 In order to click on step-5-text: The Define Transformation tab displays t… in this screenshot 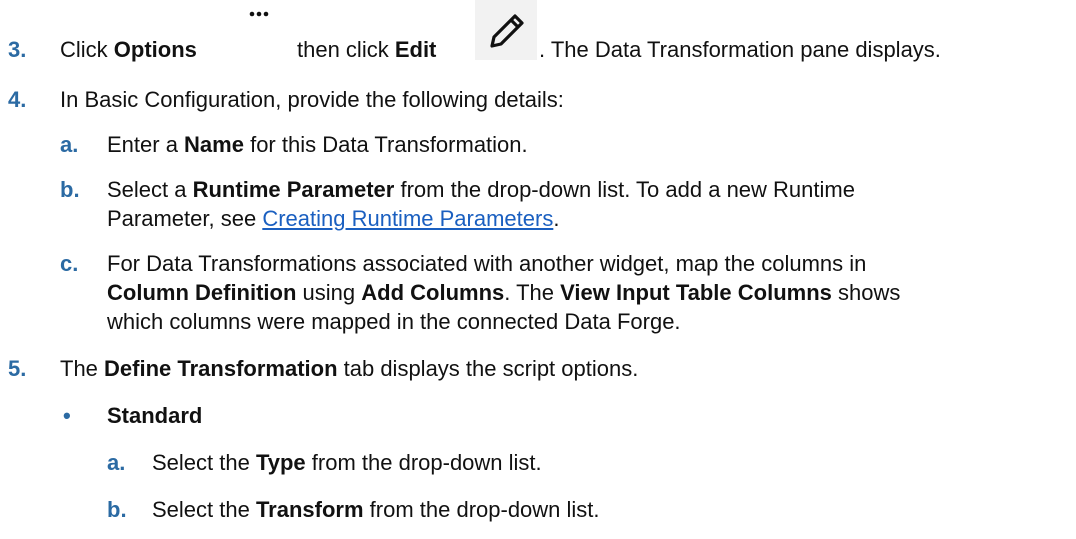, I will do `click(349, 368)`.